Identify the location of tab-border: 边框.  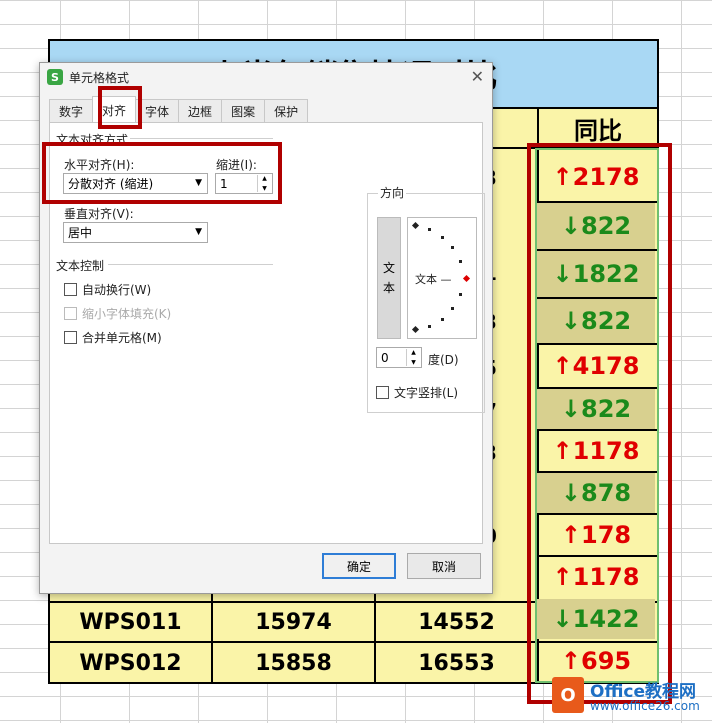
(200, 111).